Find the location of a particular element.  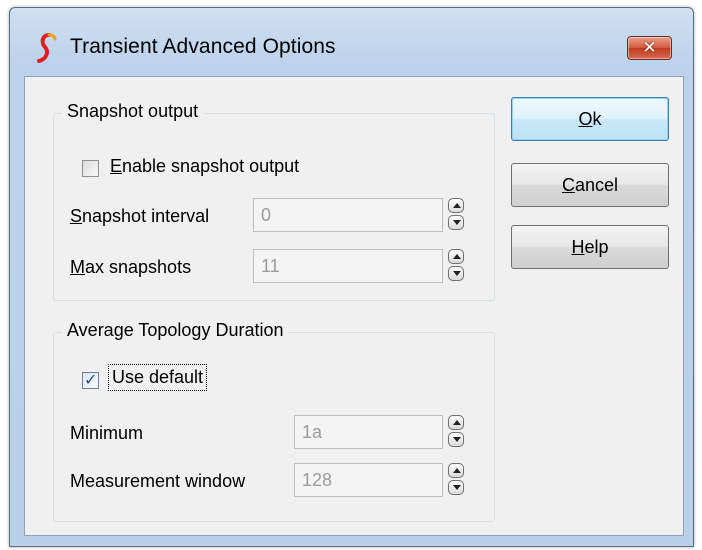

max-snapshots-spinner is located at coordinates (456, 265).